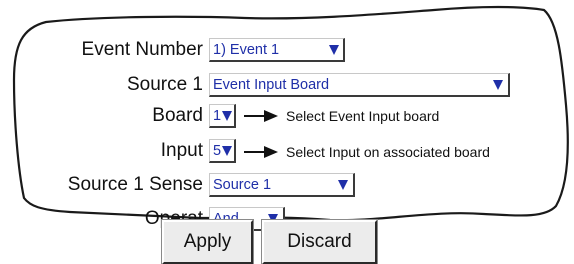 This screenshot has height=264, width=574. Describe the element at coordinates (388, 152) in the screenshot. I see `input-hint-text: Select Input on associated board` at that location.